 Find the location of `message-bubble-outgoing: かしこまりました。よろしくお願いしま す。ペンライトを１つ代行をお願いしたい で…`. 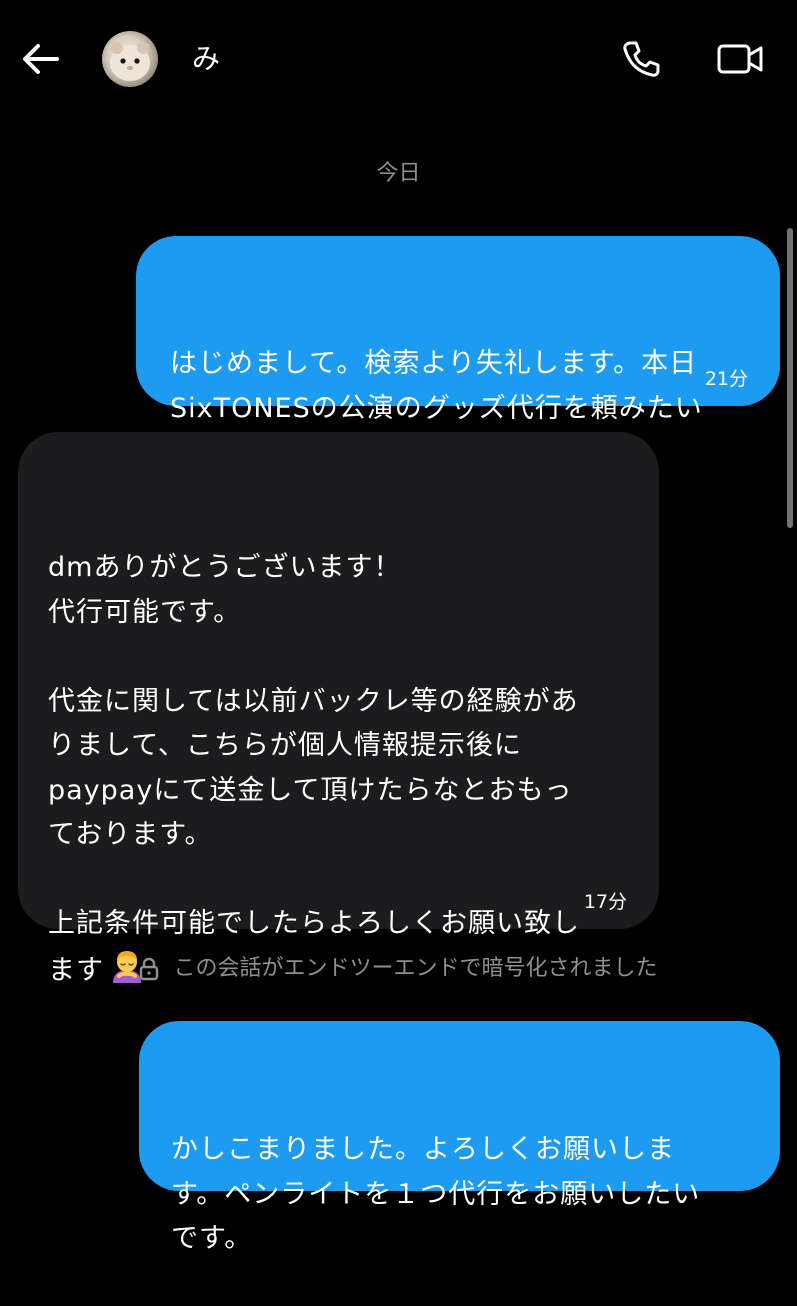

message-bubble-outgoing: かしこまりました。よろしくお願いしま す。ペンライトを１つ代行をお願いしたい で… is located at coordinates (459, 1137).